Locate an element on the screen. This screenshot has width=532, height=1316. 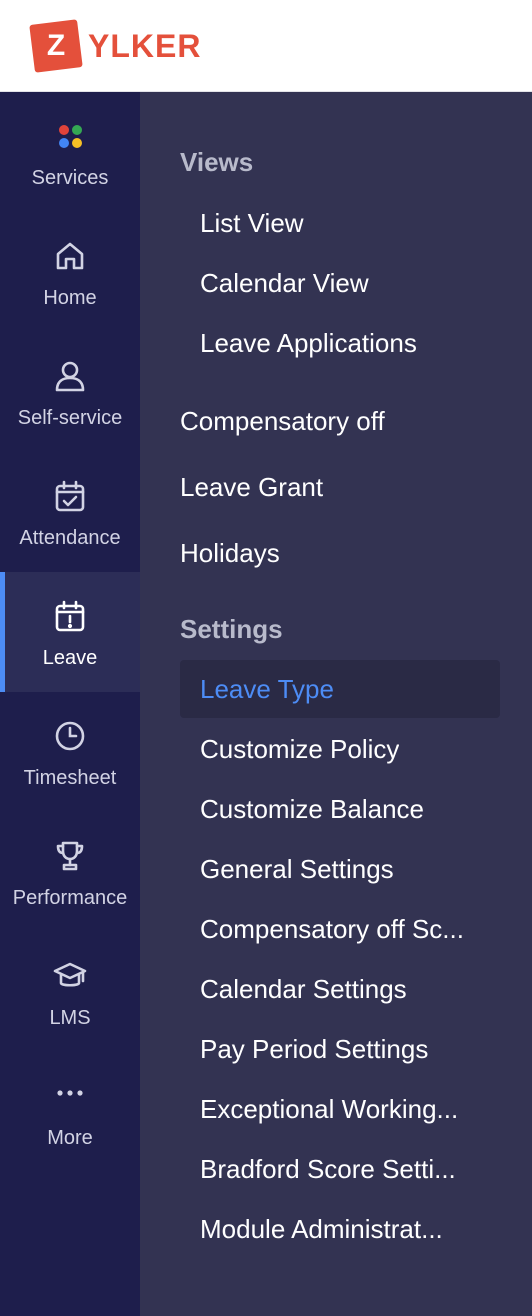
nav-item-leave-grant: Leave Grant is located at coordinates (251, 487).